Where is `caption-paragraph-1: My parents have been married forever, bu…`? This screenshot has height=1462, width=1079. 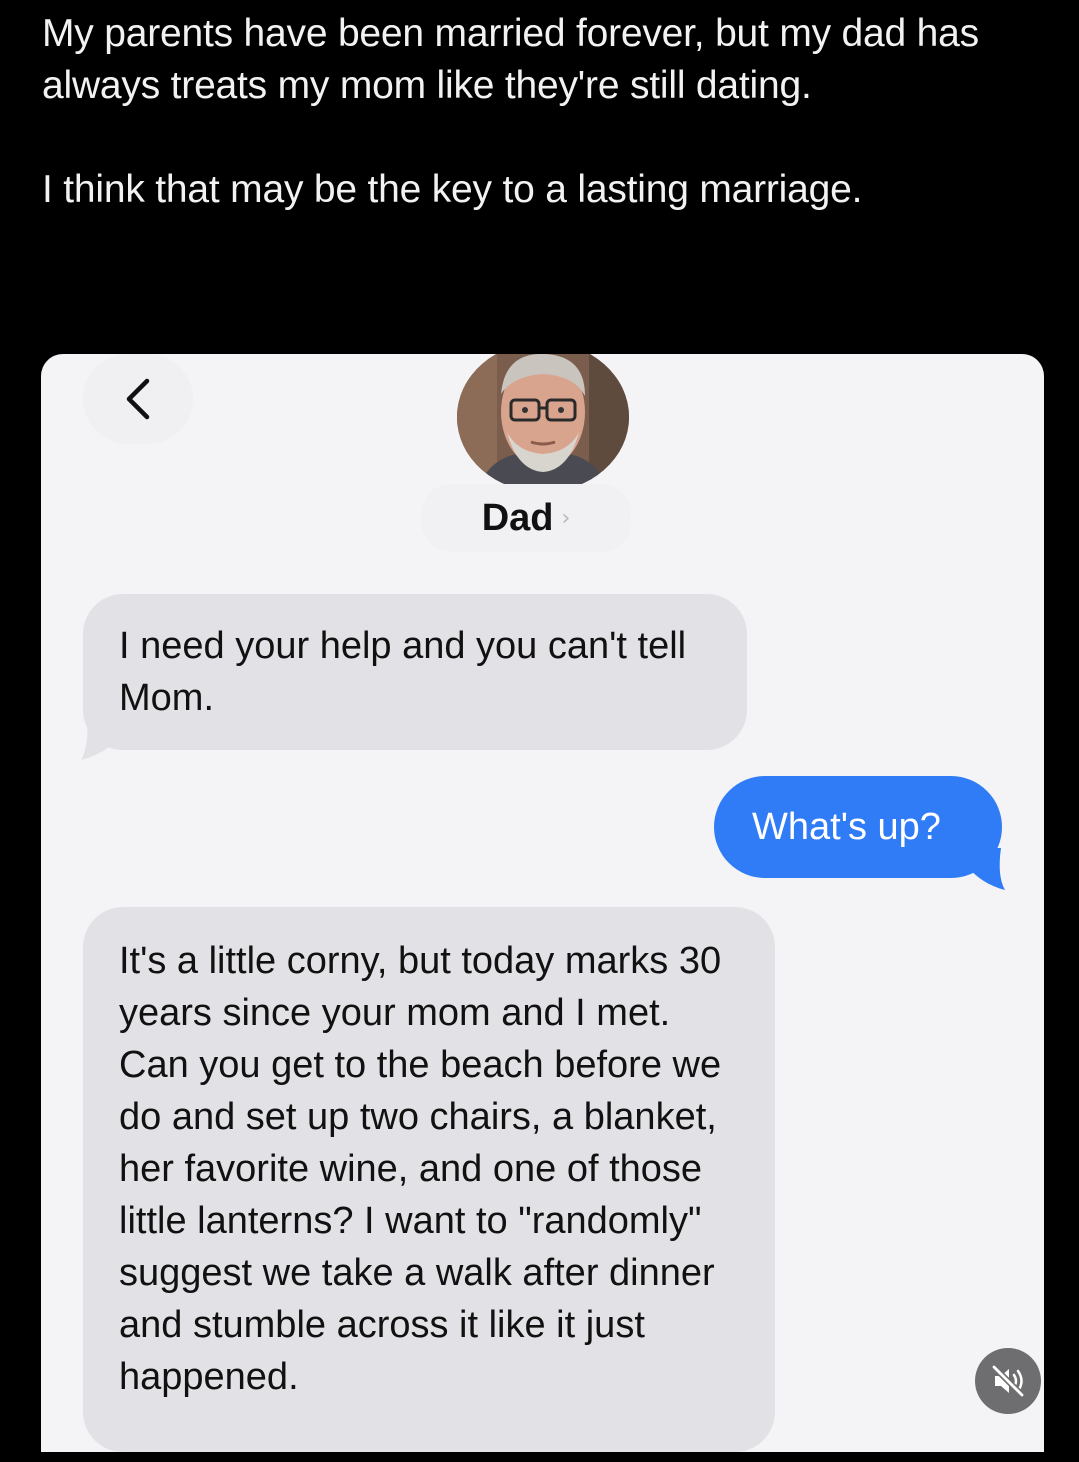
caption-paragraph-1: My parents have been married forever, bu… is located at coordinates (510, 59).